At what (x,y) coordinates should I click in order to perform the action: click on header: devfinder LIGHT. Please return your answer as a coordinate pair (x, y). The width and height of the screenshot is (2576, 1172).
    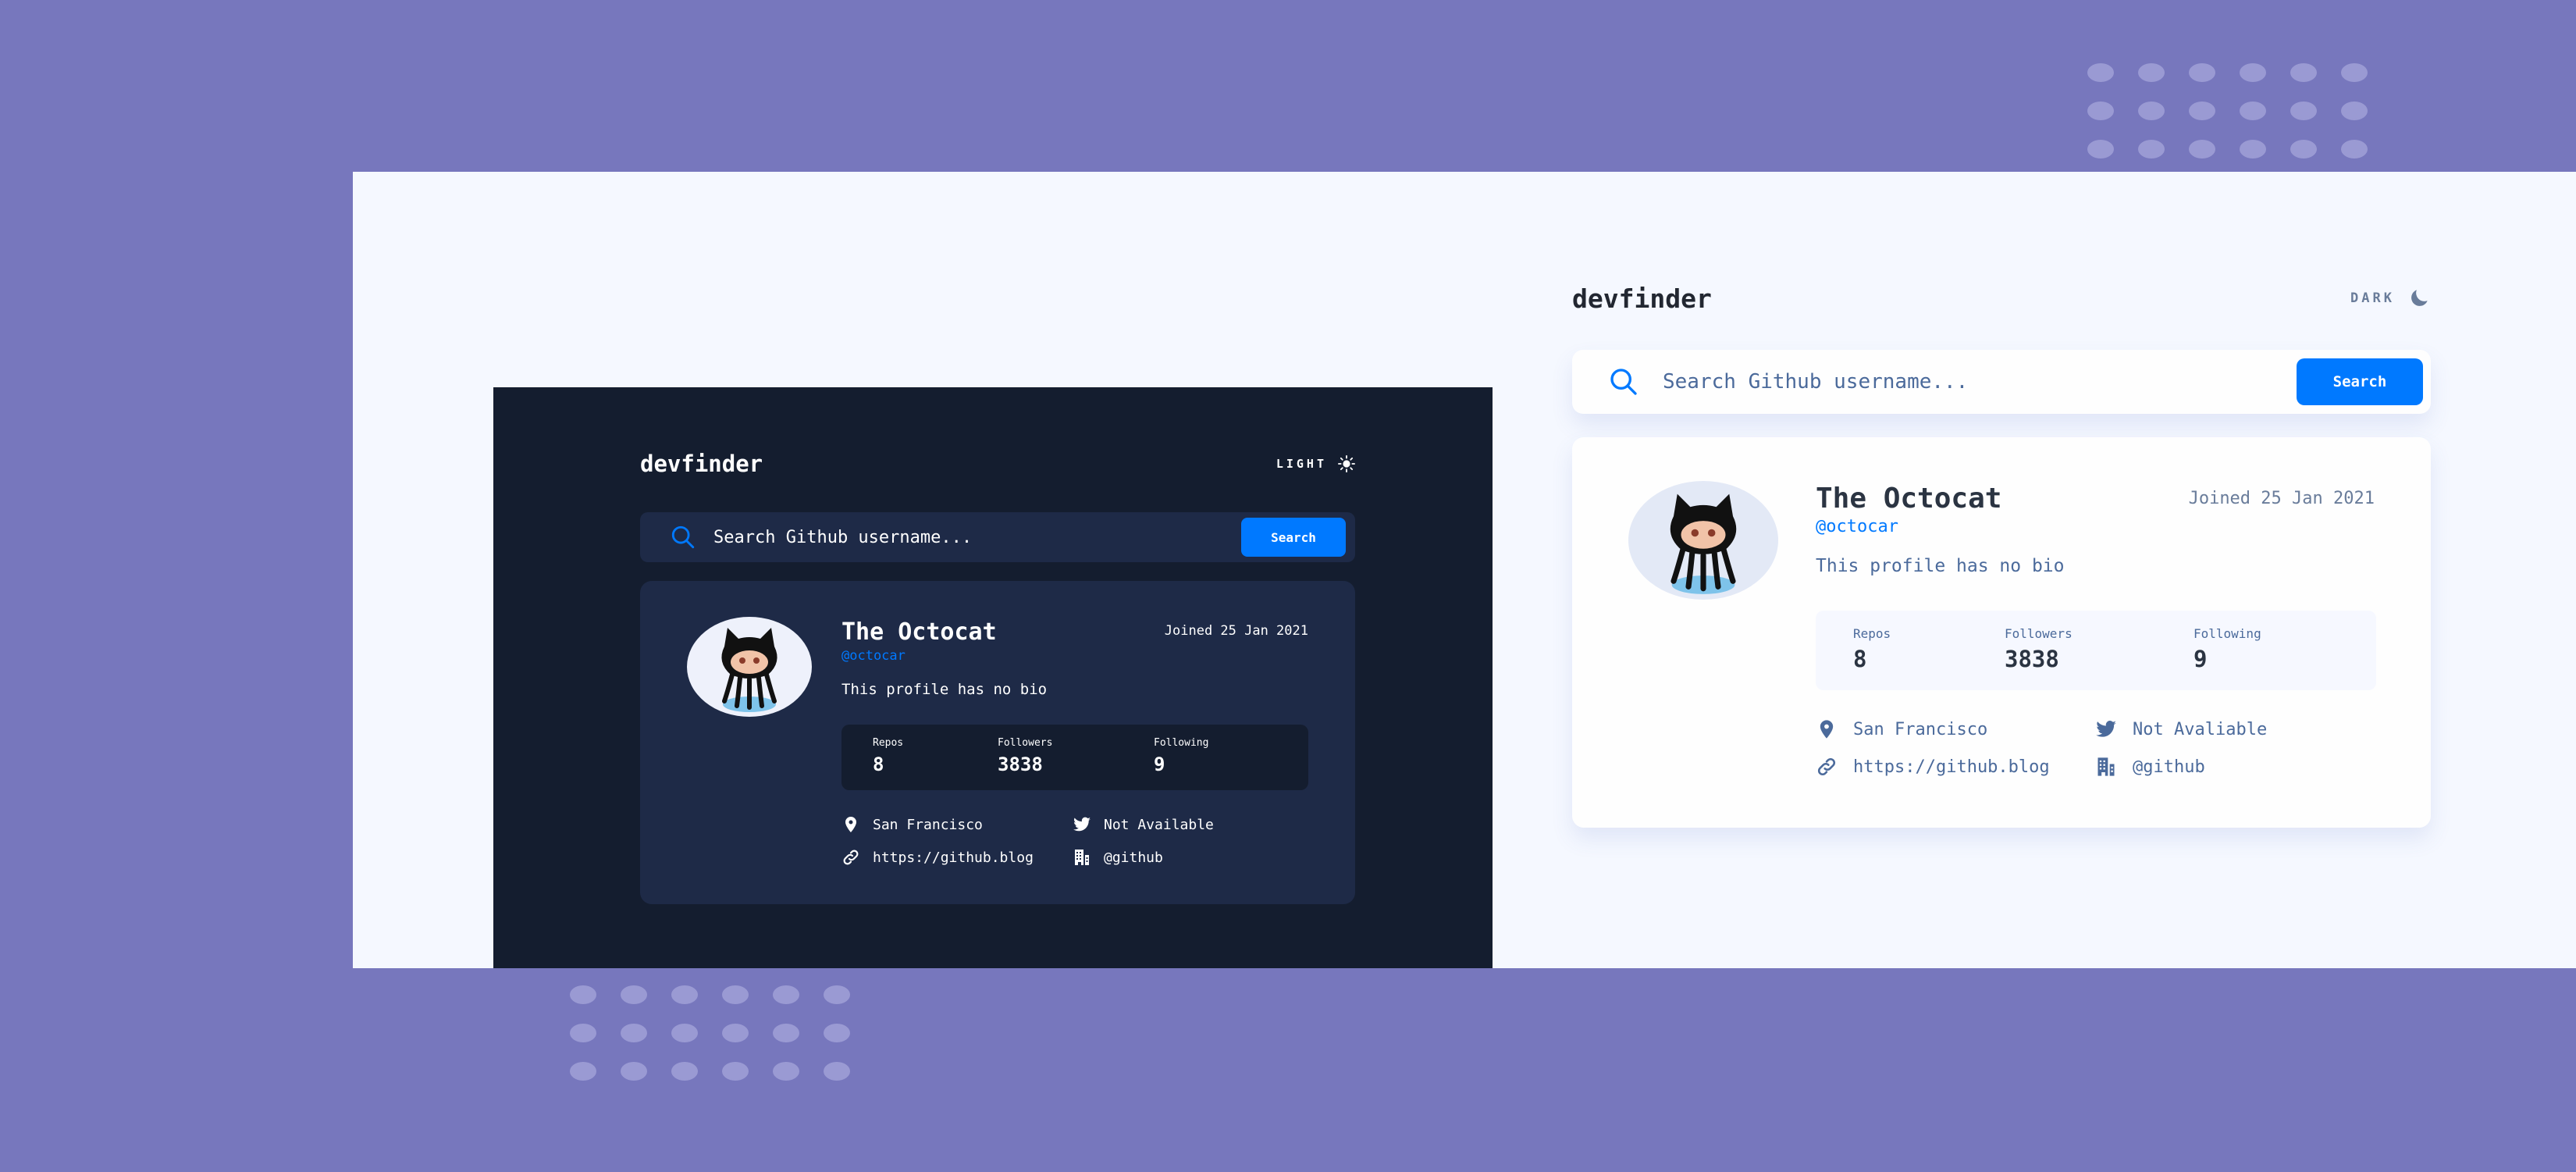
    Looking at the image, I should click on (998, 464).